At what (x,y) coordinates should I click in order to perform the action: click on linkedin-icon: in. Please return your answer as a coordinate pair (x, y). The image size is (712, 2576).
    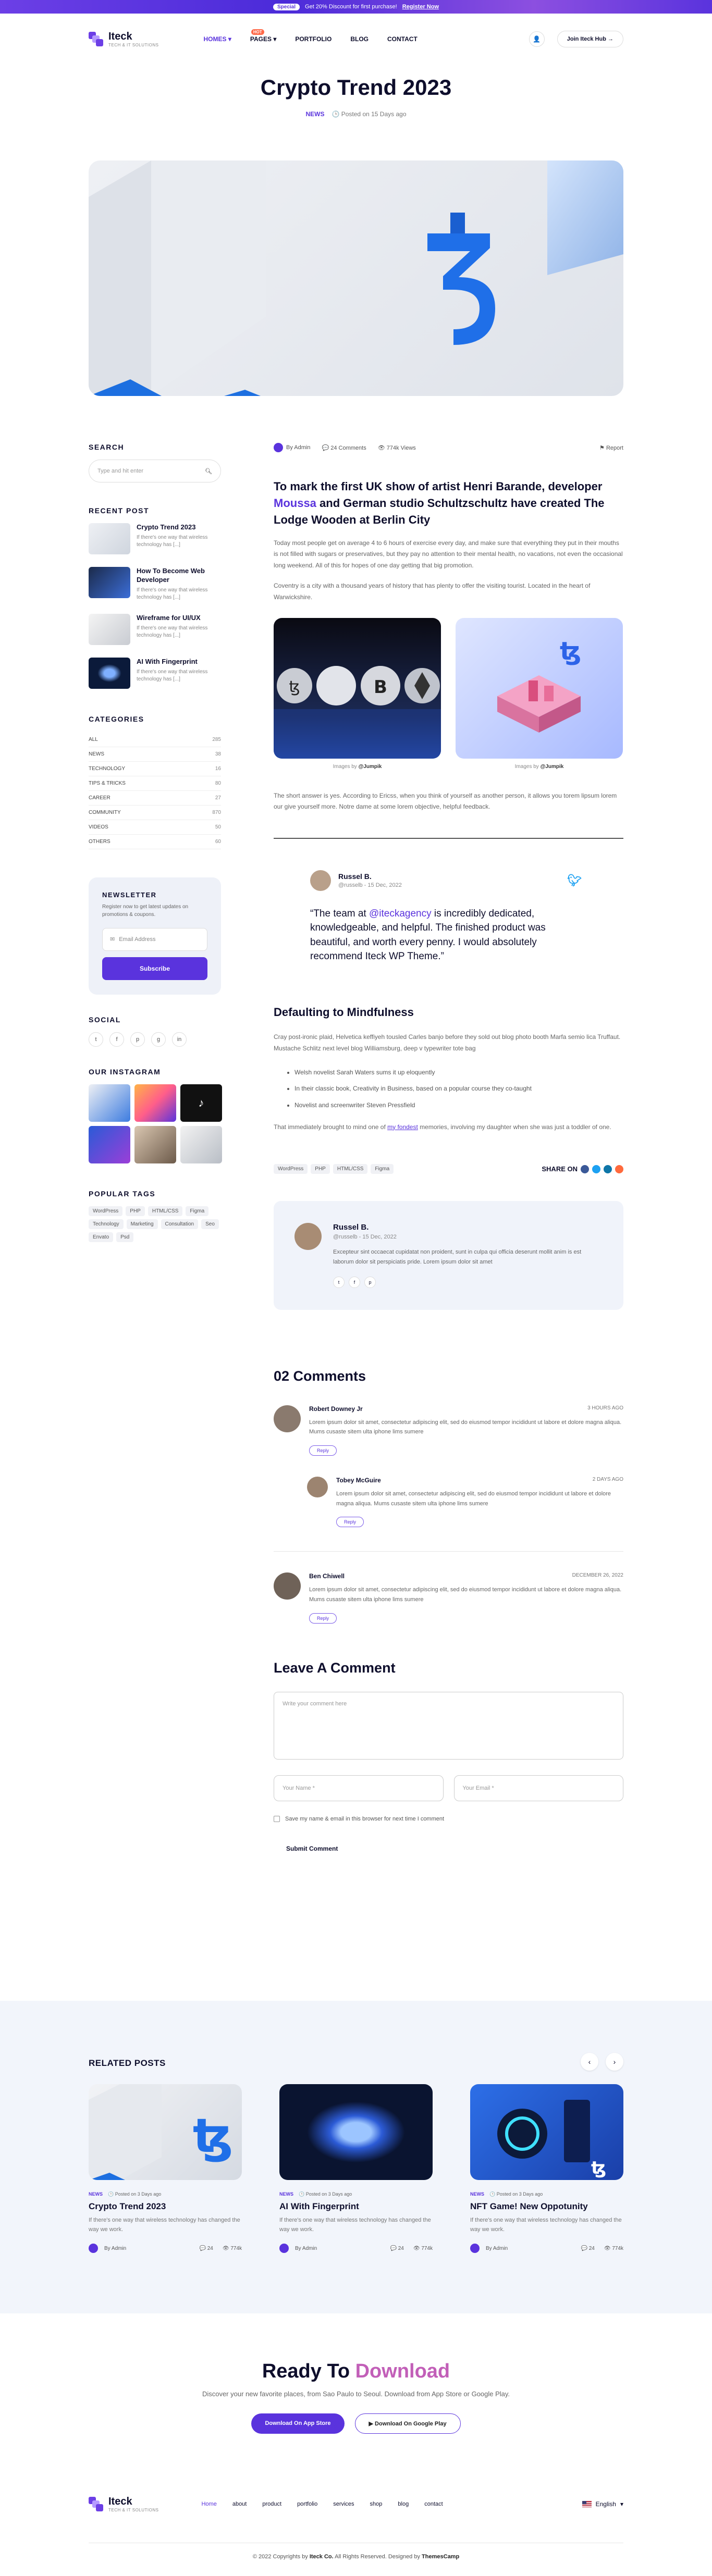
    Looking at the image, I should click on (179, 1039).